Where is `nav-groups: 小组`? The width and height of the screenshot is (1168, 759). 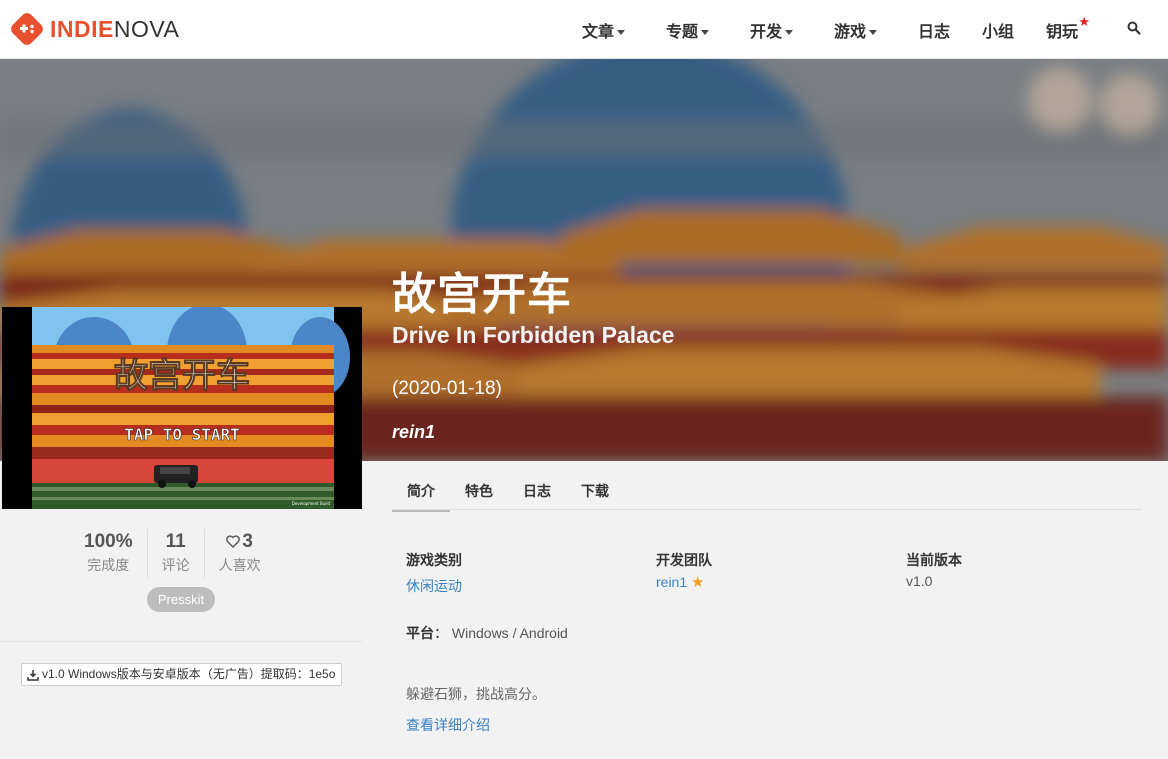 nav-groups: 小组 is located at coordinates (998, 30).